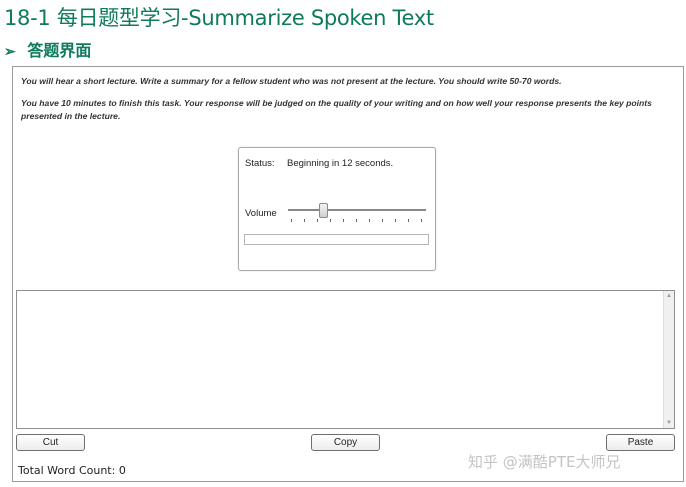 The height and width of the screenshot is (487, 686). What do you see at coordinates (323, 210) in the screenshot?
I see `volume-slider-thumb` at bounding box center [323, 210].